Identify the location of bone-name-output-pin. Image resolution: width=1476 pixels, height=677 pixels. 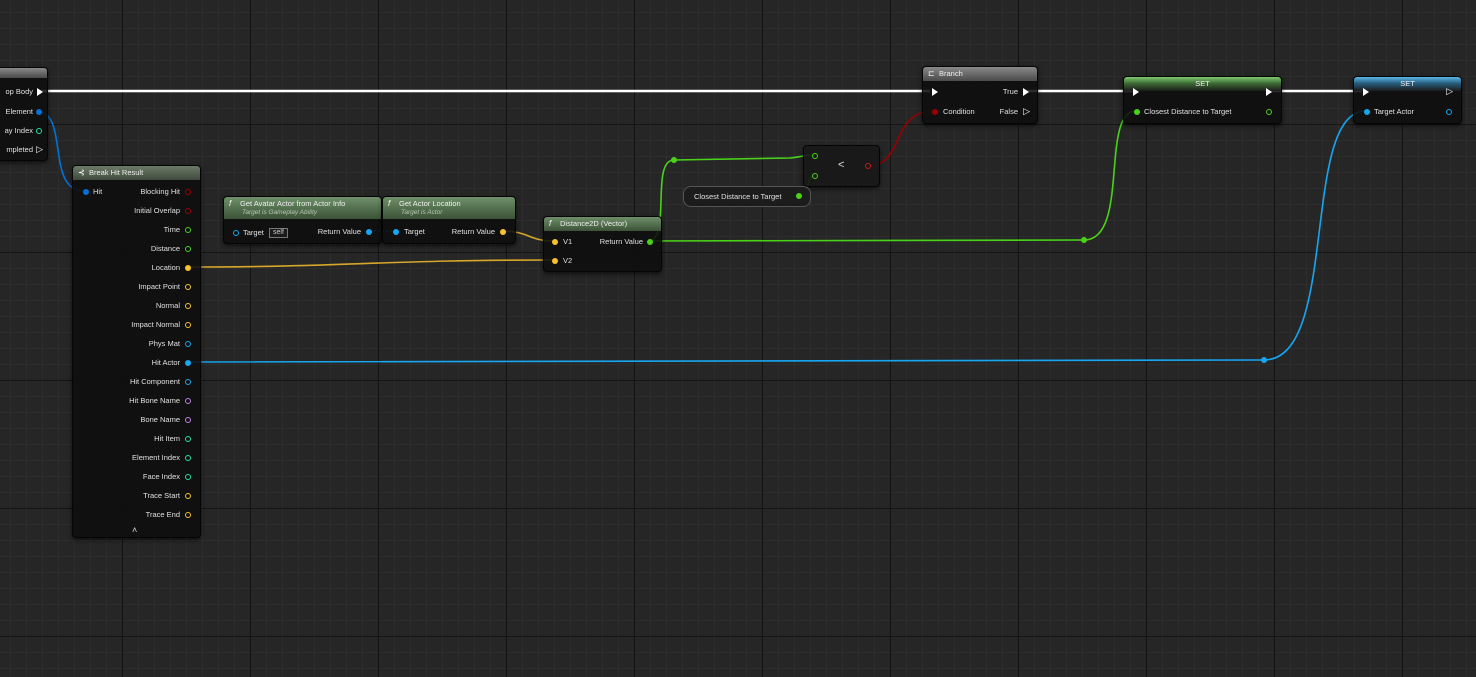
(188, 420).